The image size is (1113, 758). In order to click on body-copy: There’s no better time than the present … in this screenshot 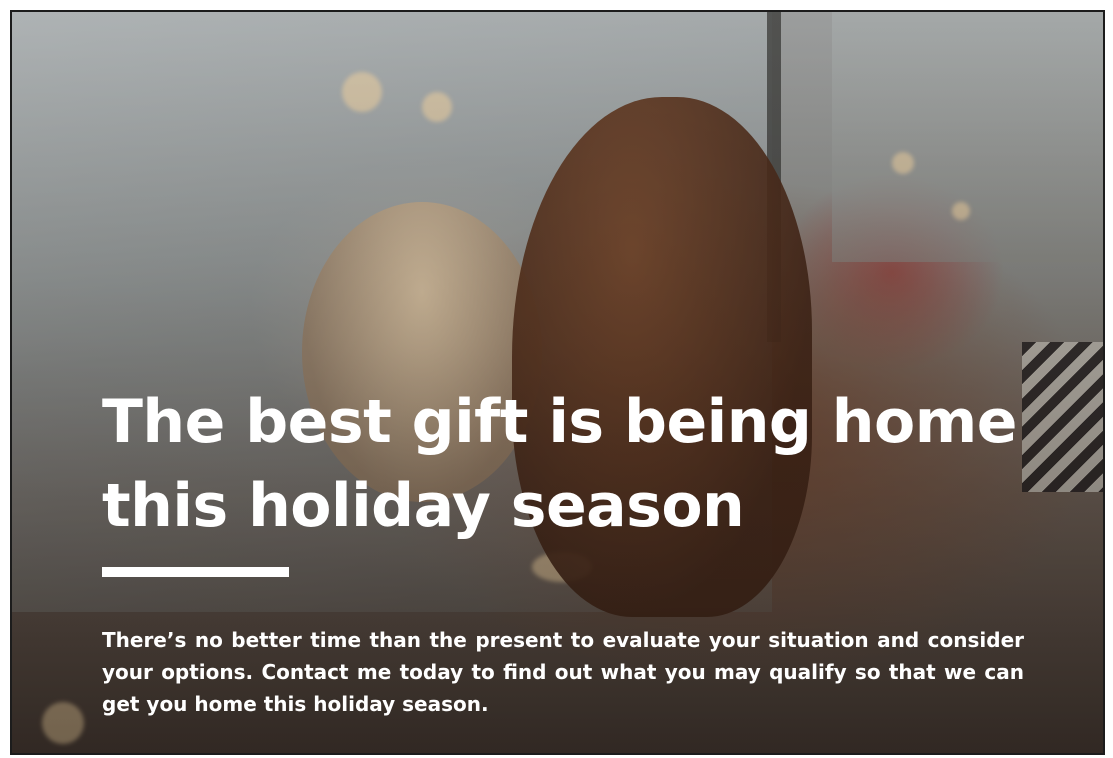, I will do `click(563, 672)`.